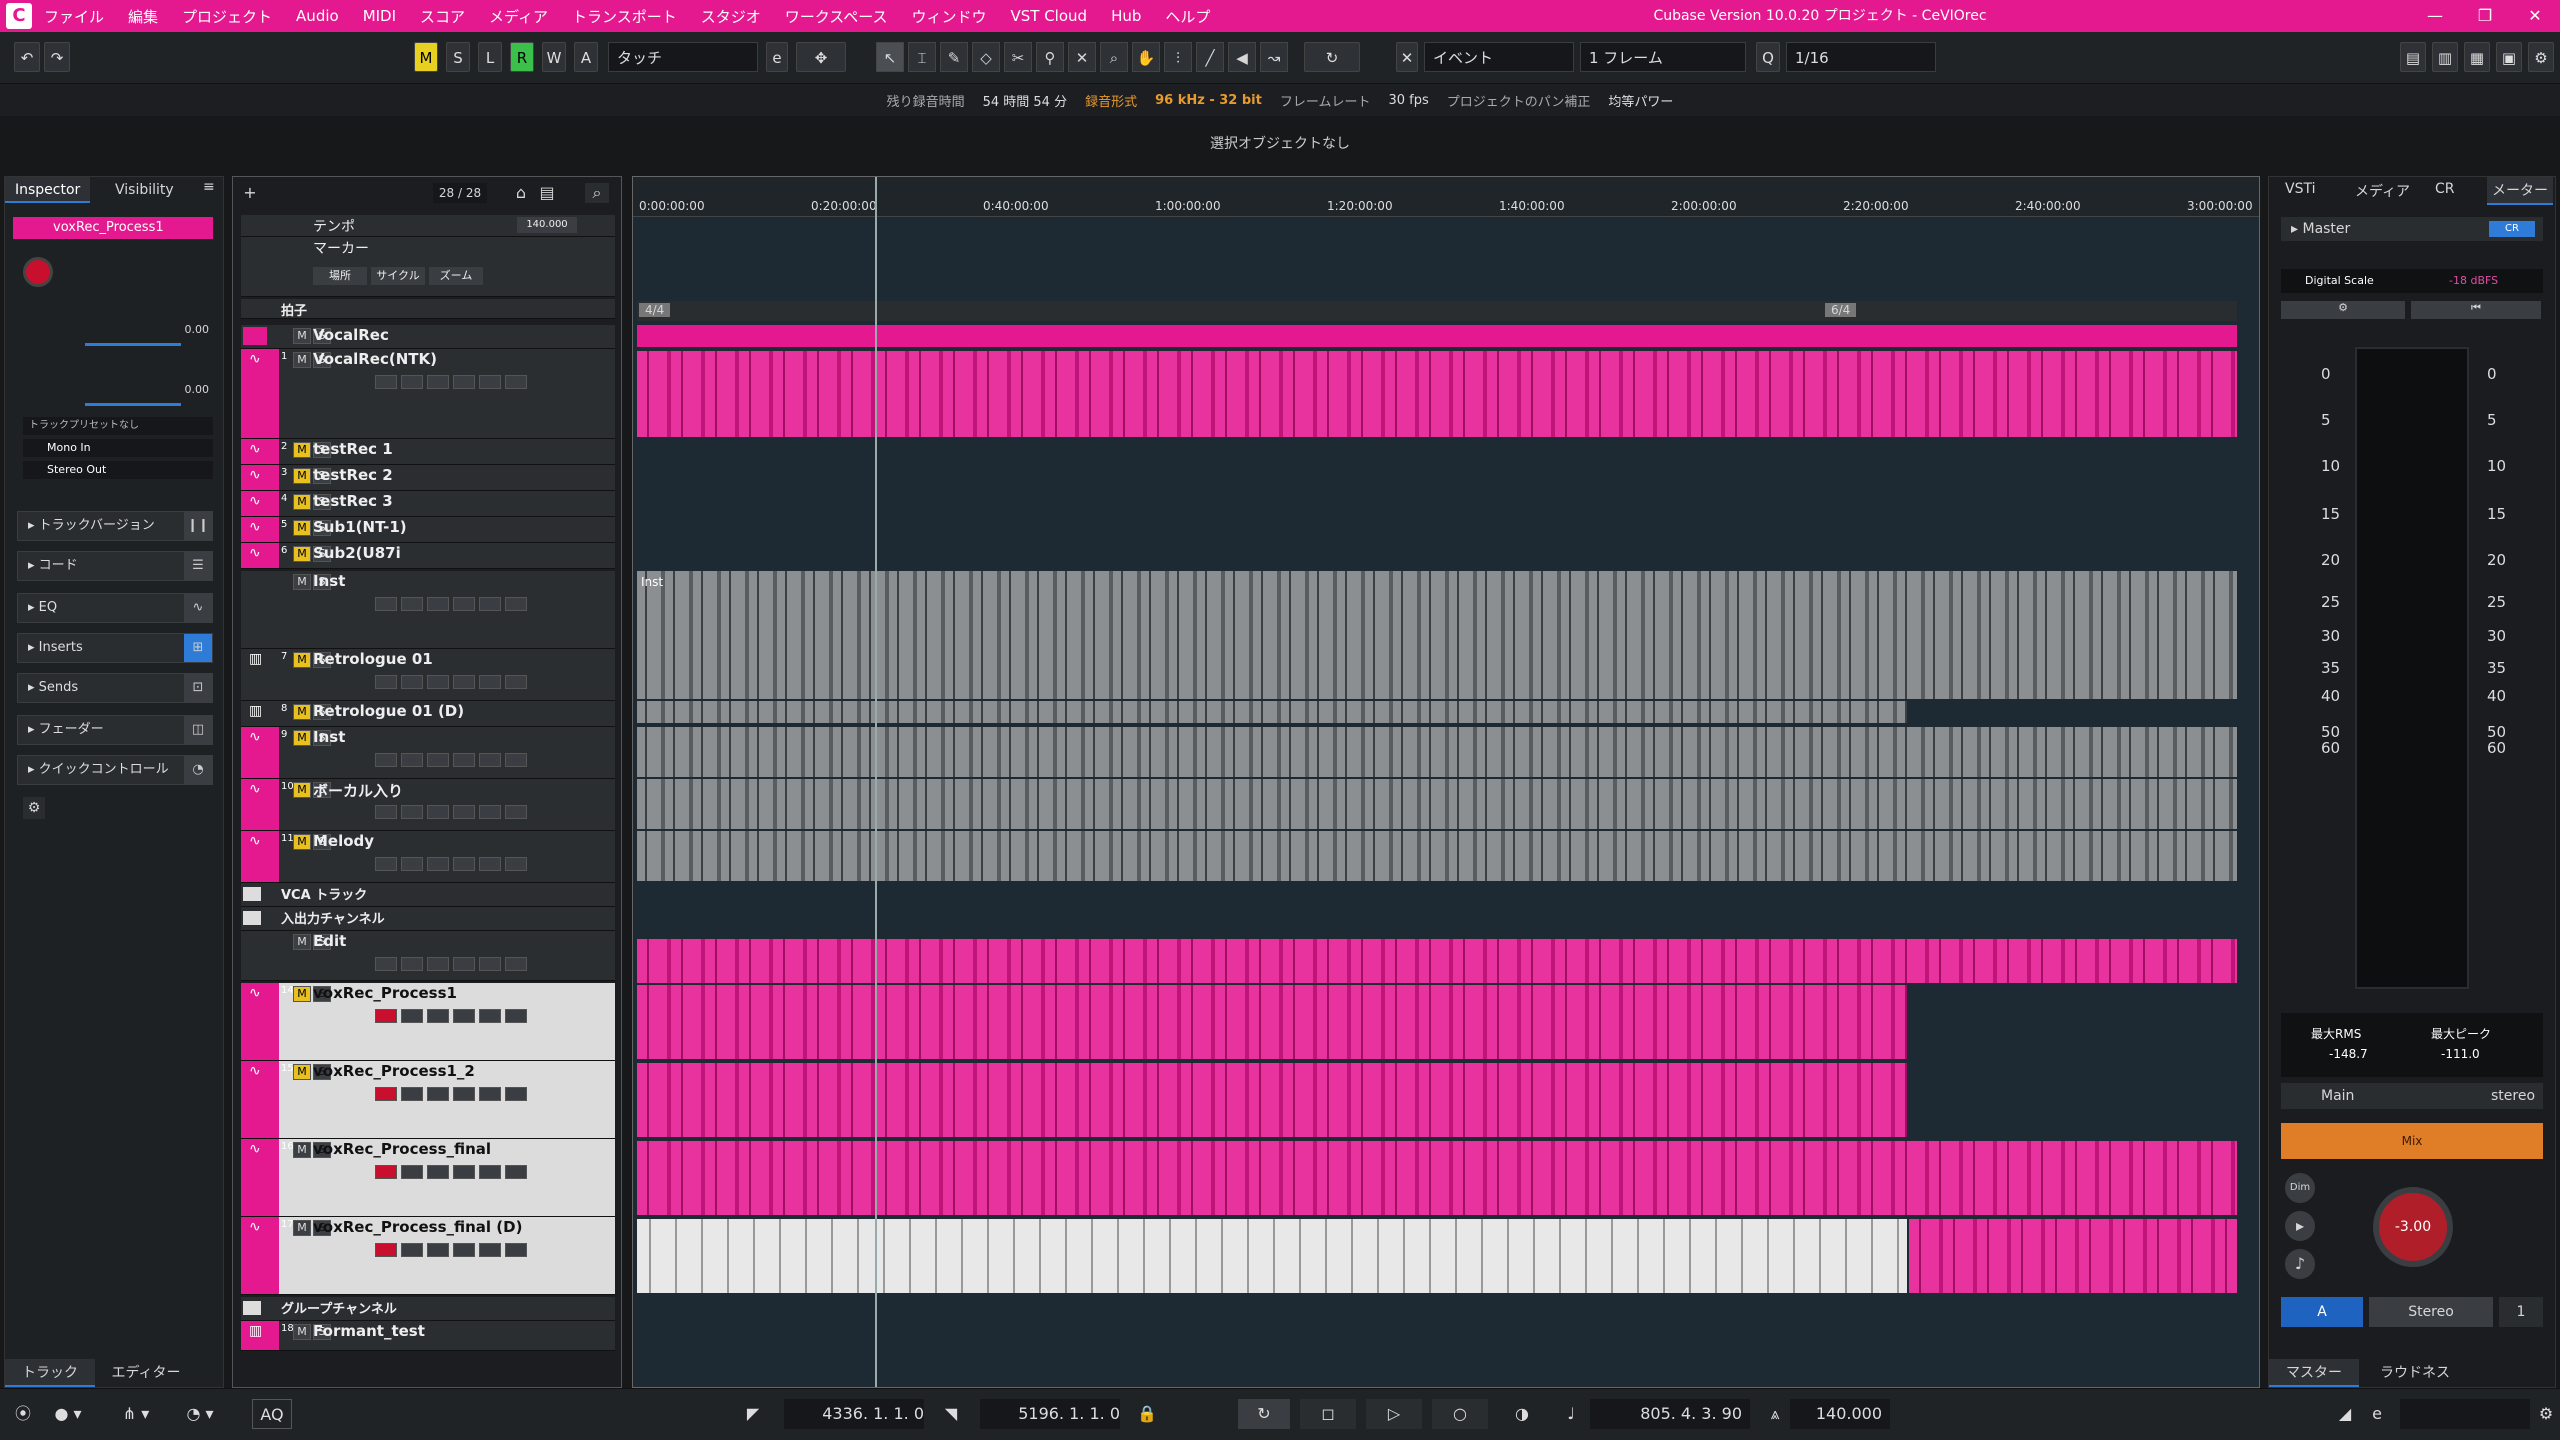 The width and height of the screenshot is (2560, 1440). I want to click on metronome-mode-icon: ◔ ▾, so click(200, 1414).